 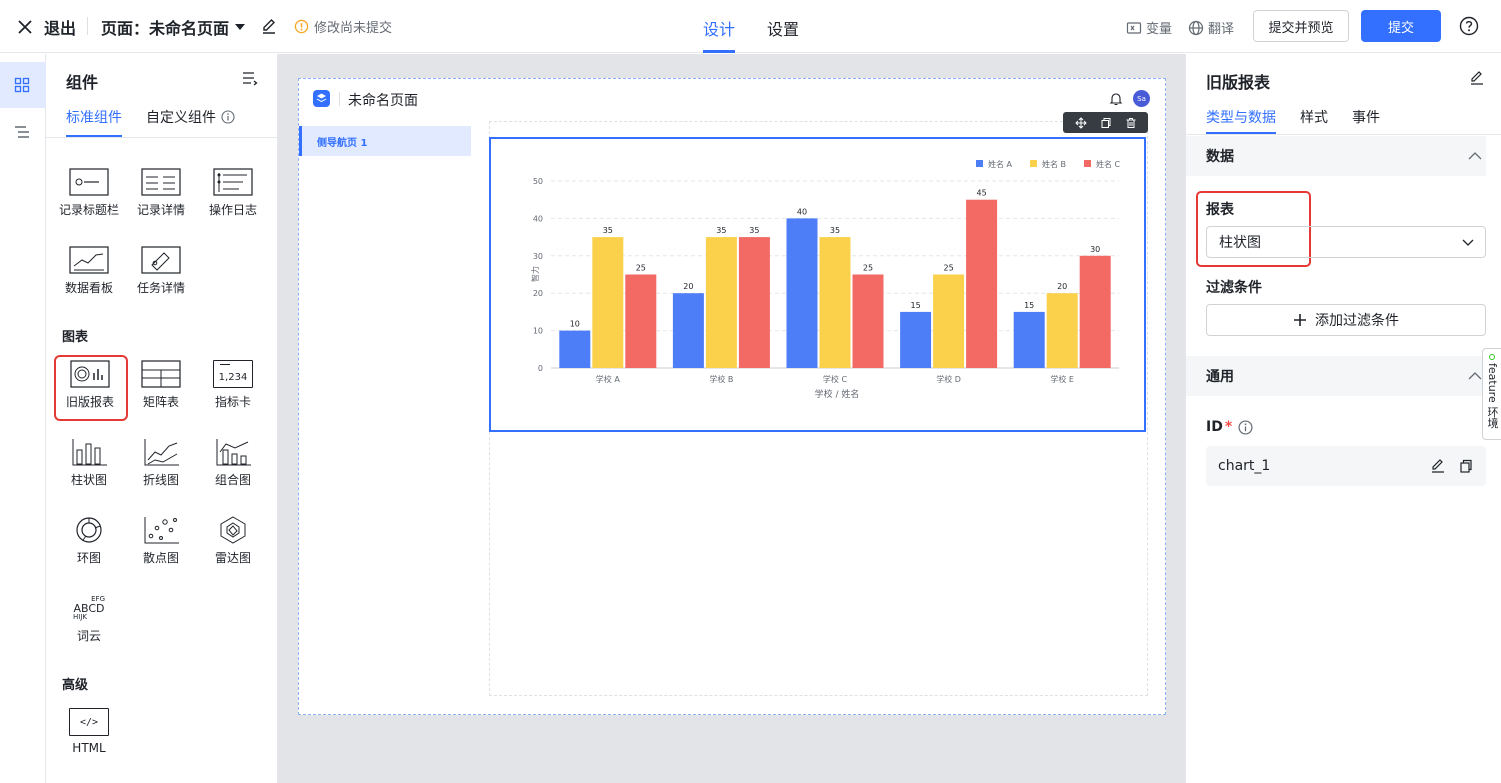 What do you see at coordinates (23, 418) in the screenshot?
I see `icon-rail` at bounding box center [23, 418].